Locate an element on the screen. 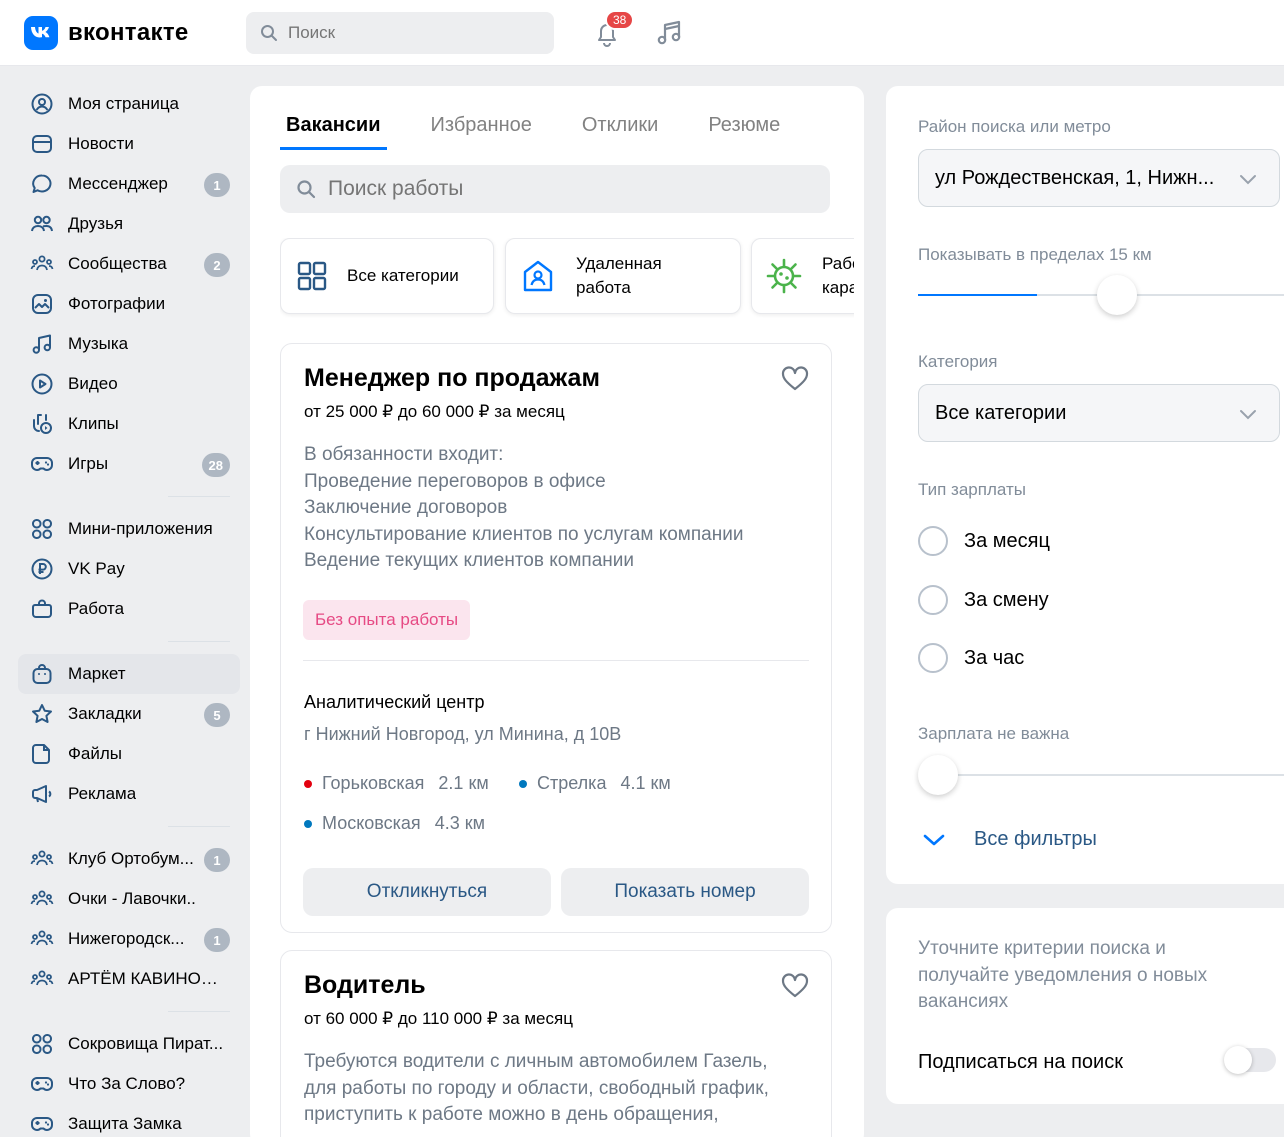  category-remote: Удаленная работа is located at coordinates (623, 276).